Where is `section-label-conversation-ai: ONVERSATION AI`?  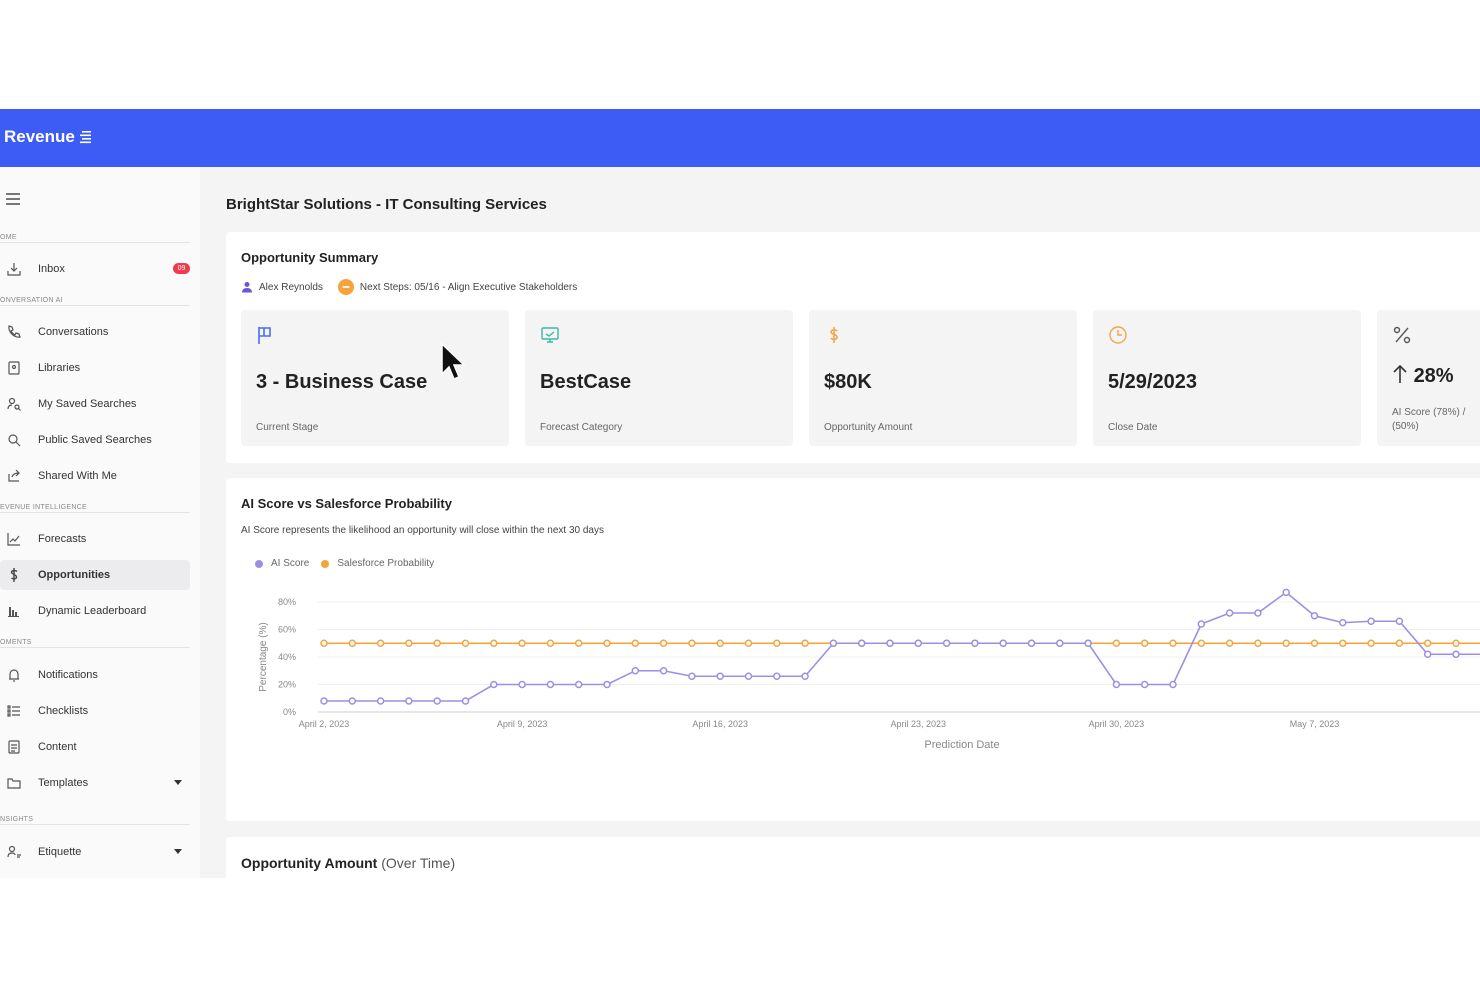 section-label-conversation-ai: ONVERSATION AI is located at coordinates (31, 300).